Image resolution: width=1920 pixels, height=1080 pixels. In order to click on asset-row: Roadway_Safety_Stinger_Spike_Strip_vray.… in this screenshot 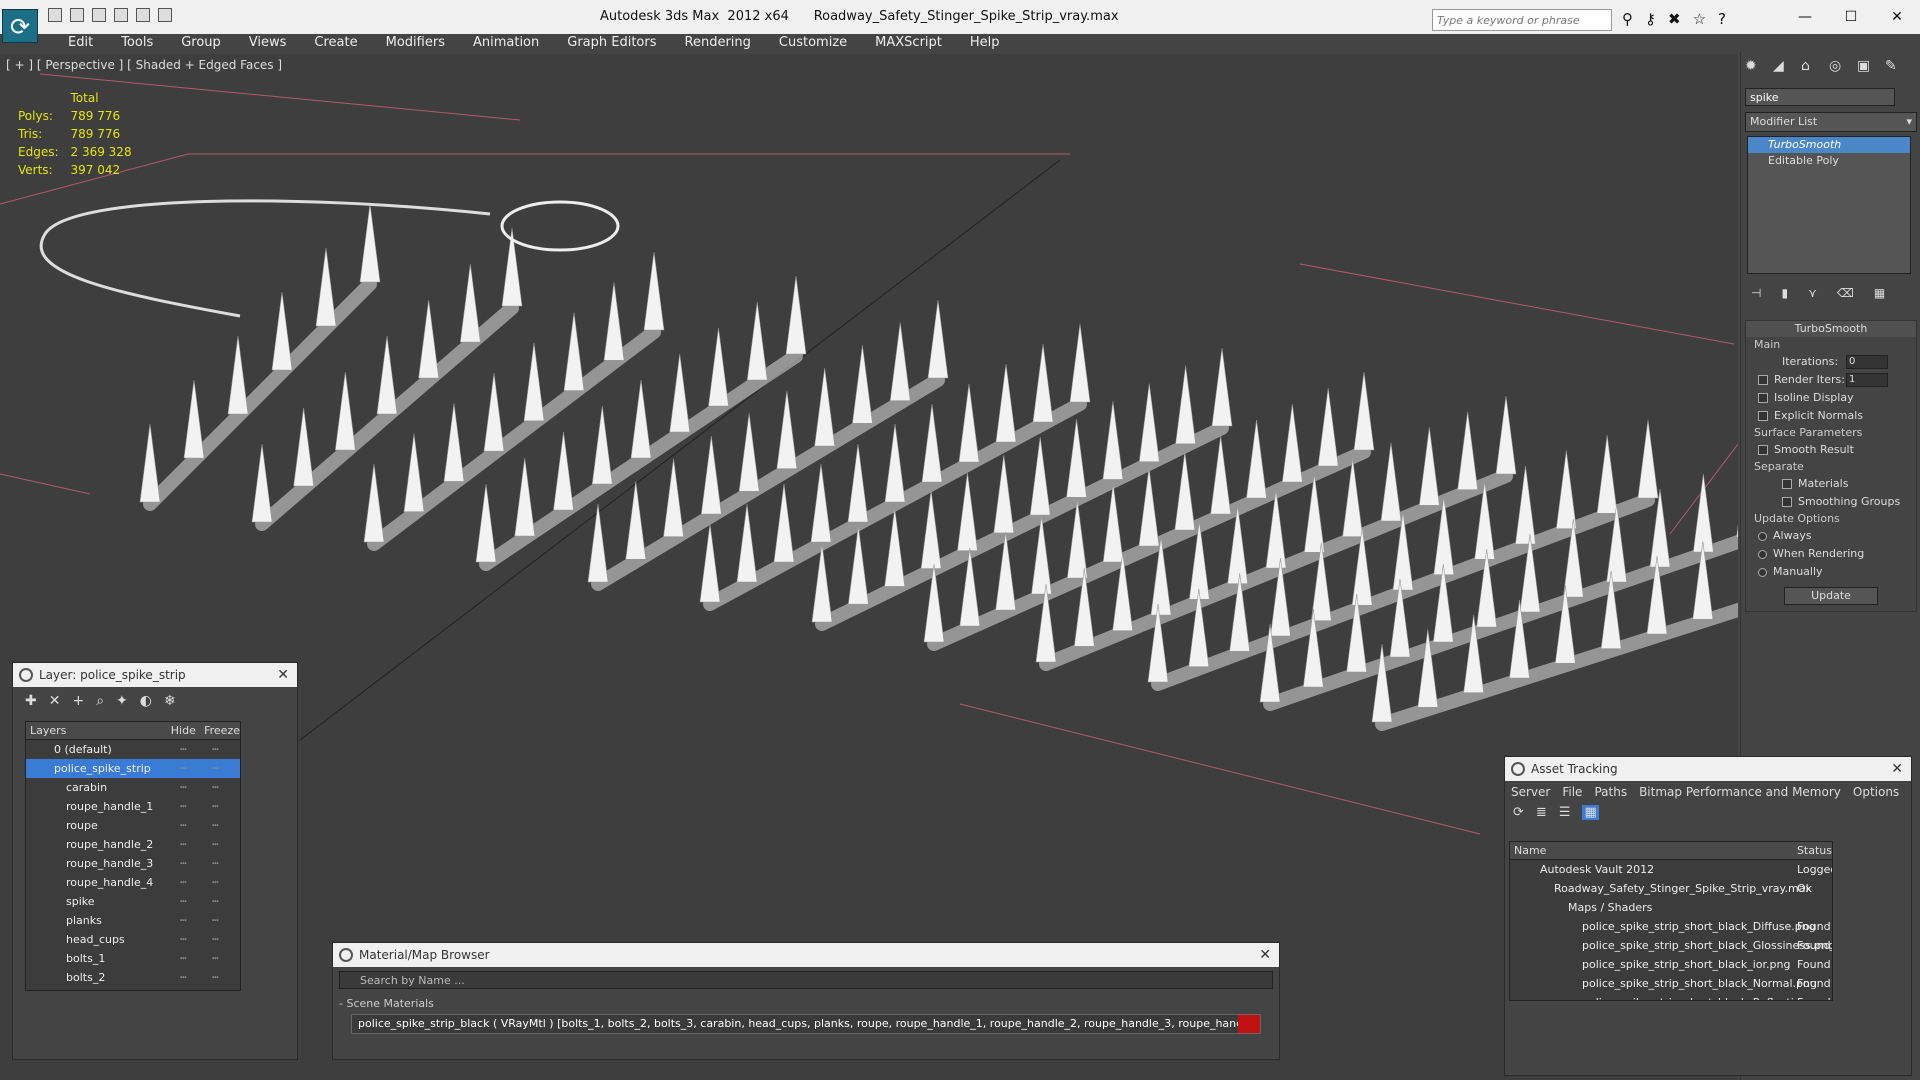, I will do `click(1671, 888)`.